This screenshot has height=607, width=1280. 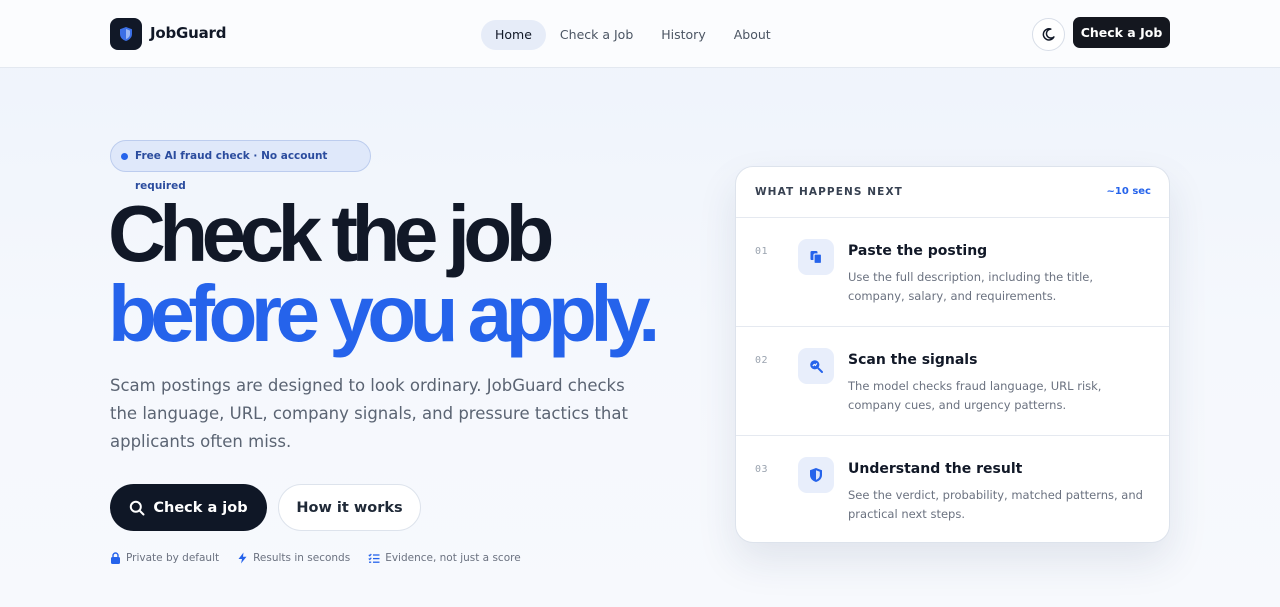 What do you see at coordinates (115, 558) in the screenshot?
I see `lock-icon` at bounding box center [115, 558].